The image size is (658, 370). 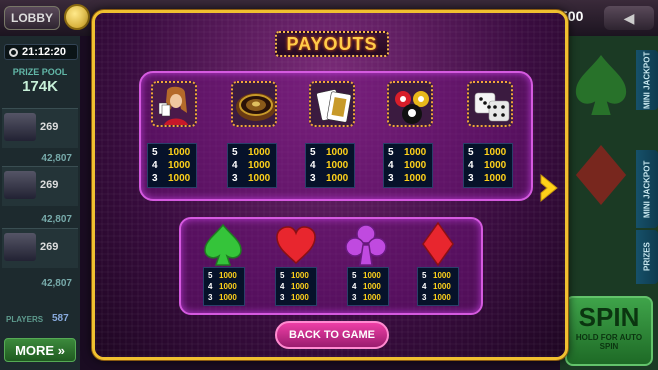 What do you see at coordinates (332, 104) in the screenshot?
I see `playing-cards-icon` at bounding box center [332, 104].